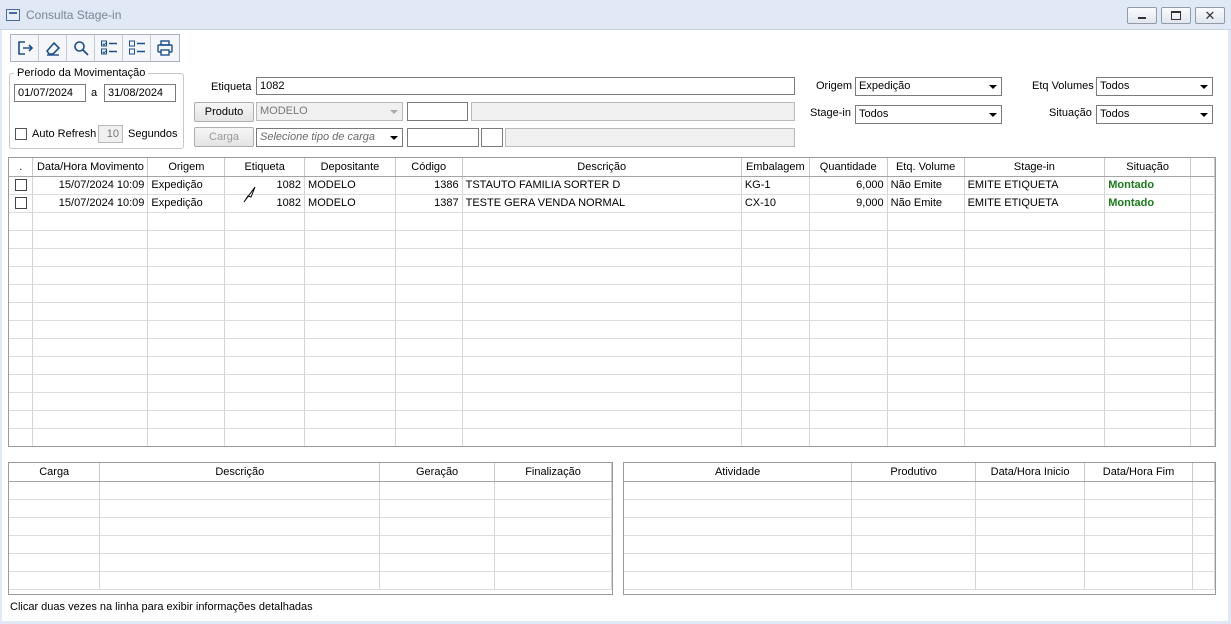  I want to click on col-geracao: Geração, so click(437, 472).